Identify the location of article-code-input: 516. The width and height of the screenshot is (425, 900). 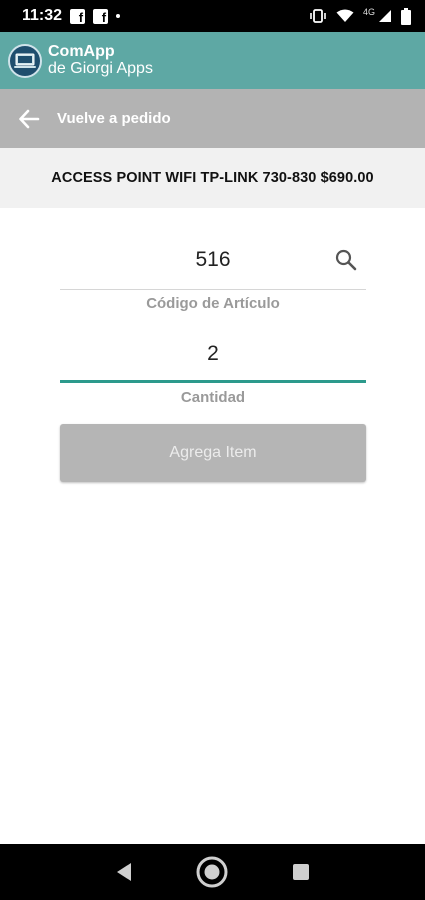
(213, 260).